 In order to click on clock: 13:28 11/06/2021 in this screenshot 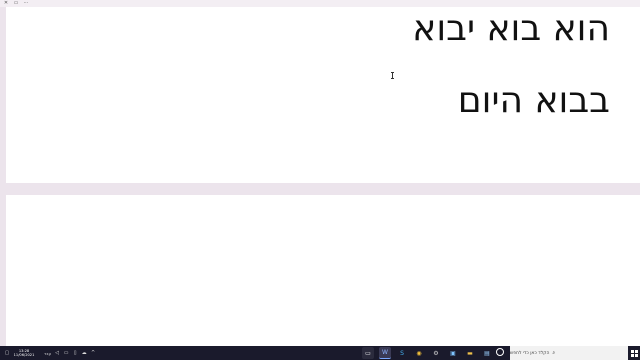, I will do `click(24, 353)`.